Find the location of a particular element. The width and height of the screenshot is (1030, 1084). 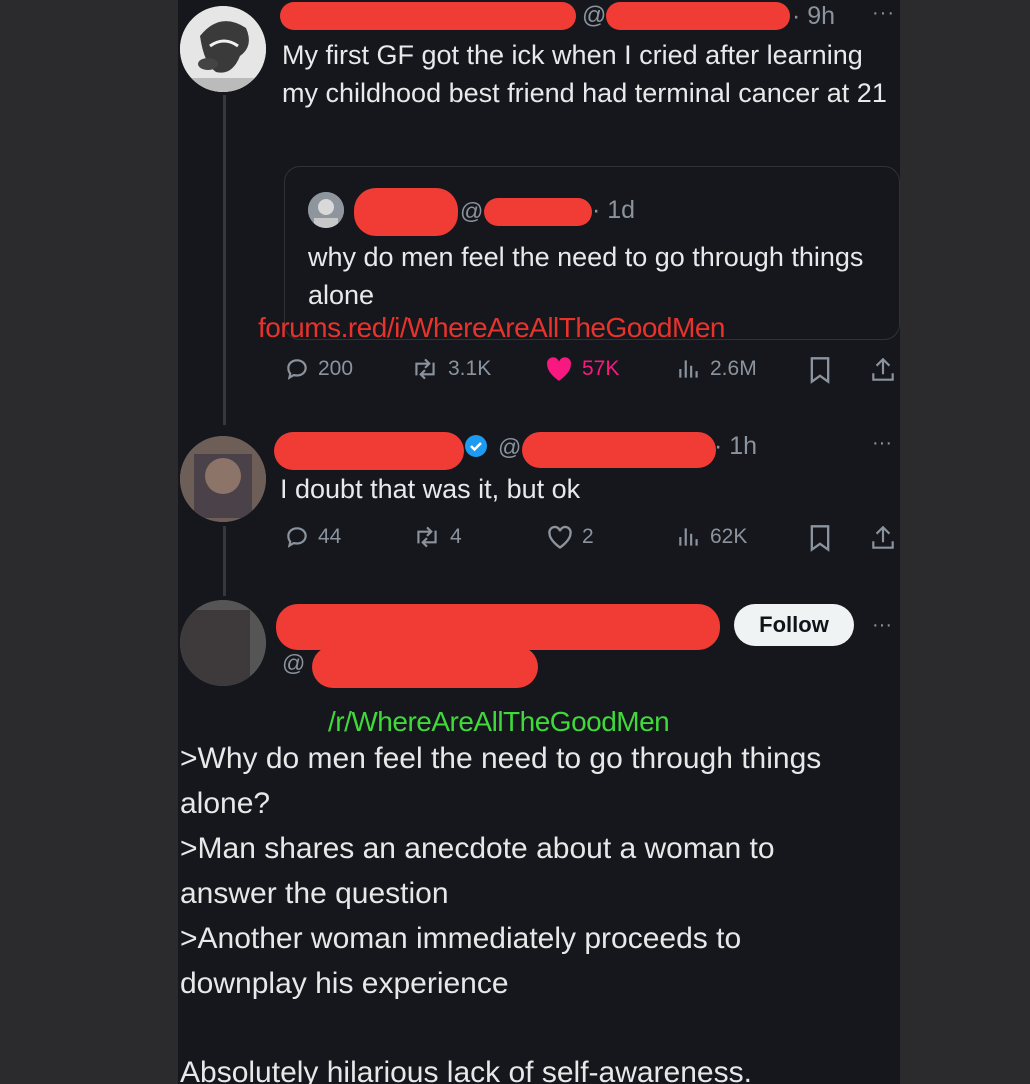

quoted-avatar is located at coordinates (326, 210).